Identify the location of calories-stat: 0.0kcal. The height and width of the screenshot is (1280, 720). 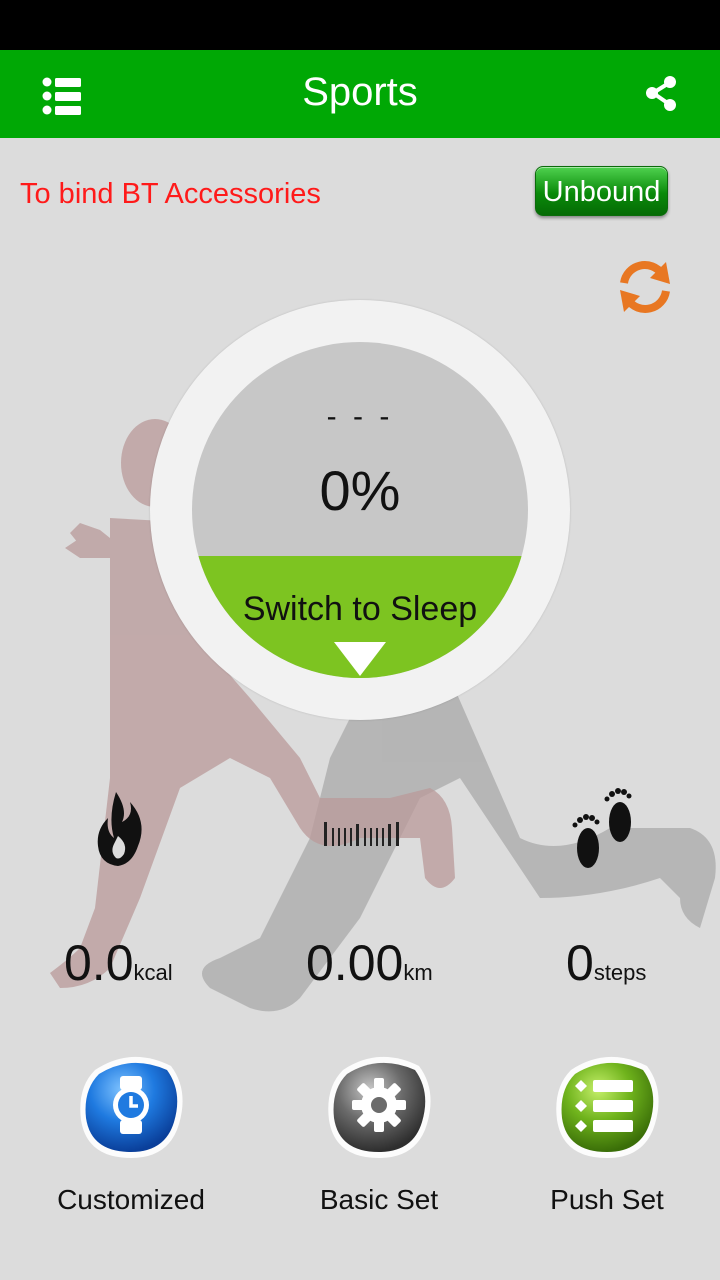
(118, 963).